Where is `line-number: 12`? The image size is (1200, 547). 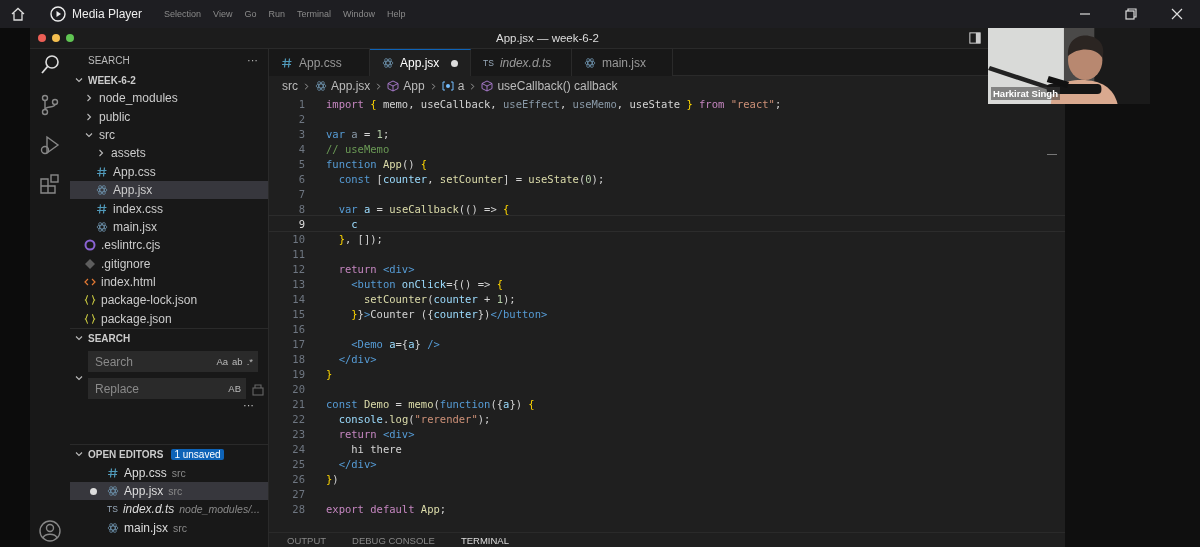 line-number: 12 is located at coordinates (298, 268).